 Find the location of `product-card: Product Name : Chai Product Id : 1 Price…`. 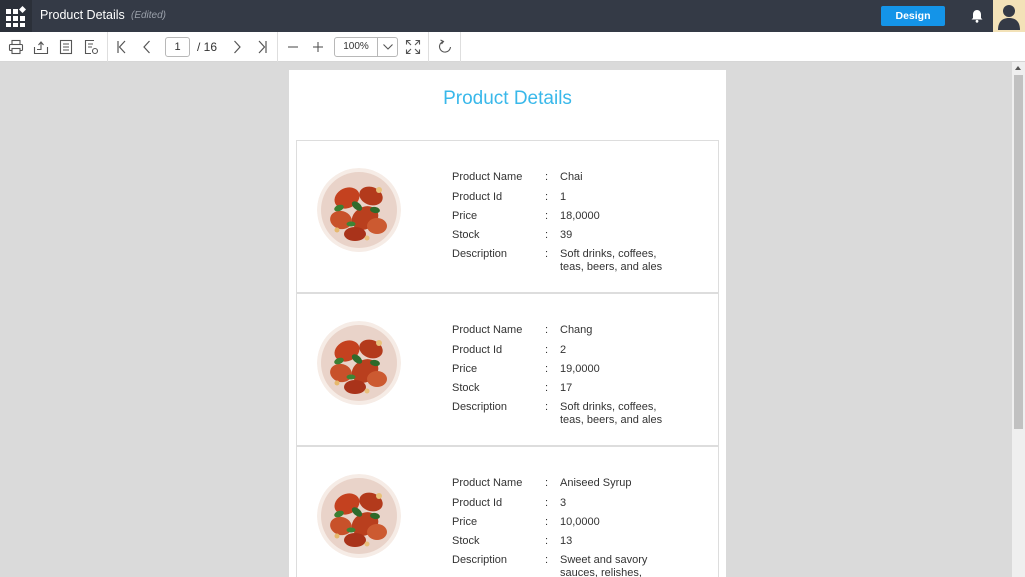

product-card: Product Name : Chai Product Id : 1 Price… is located at coordinates (507, 216).